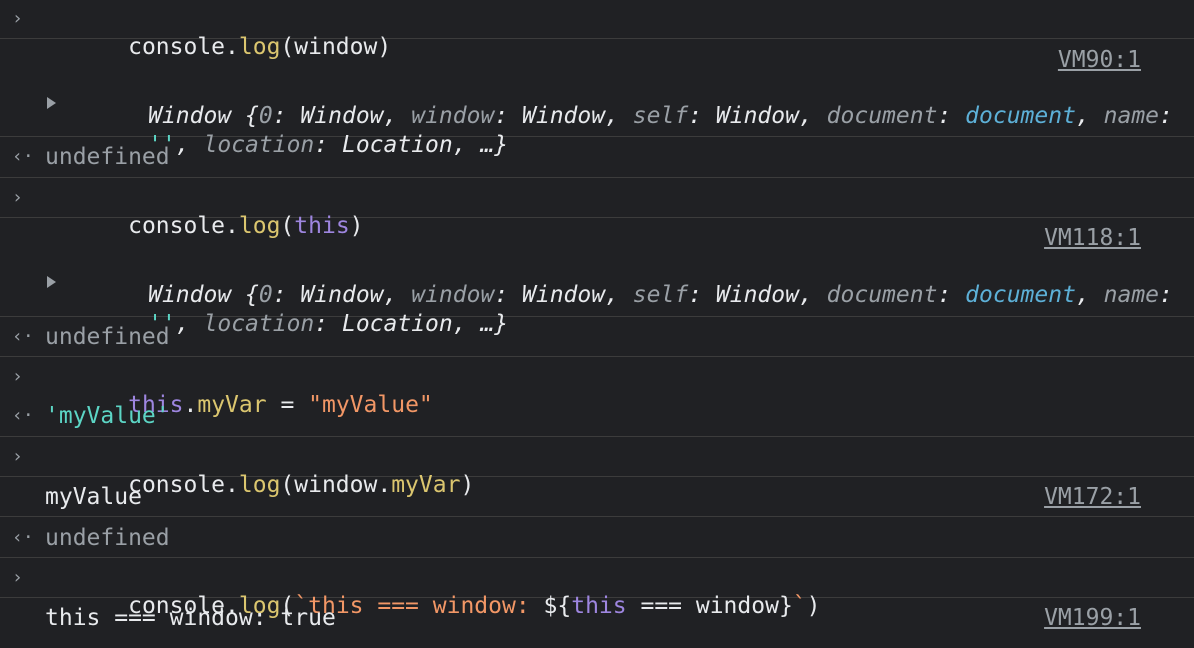 The width and height of the screenshot is (1194, 648). I want to click on console-input-row: › this.myVar = "myValue" ‹· 'myValue', so click(597, 397).